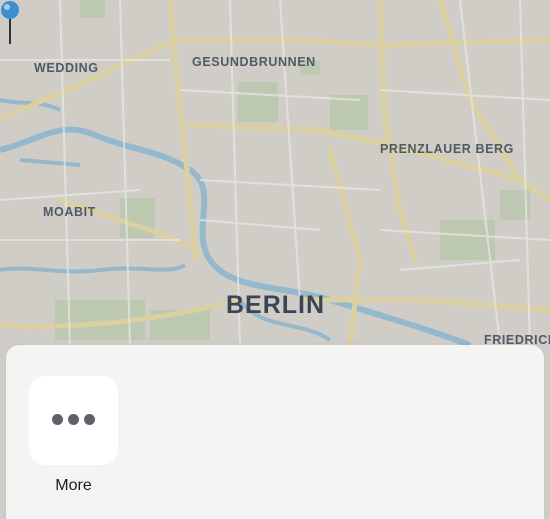 The height and width of the screenshot is (519, 550). I want to click on location-pin-icon, so click(10, 22).